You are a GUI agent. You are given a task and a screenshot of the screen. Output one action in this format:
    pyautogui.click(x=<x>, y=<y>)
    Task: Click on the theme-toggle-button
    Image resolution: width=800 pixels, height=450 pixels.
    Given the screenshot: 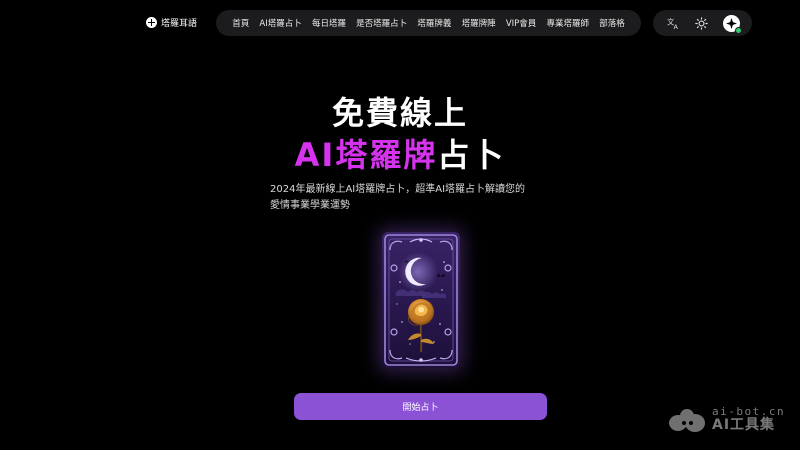 What is the action you would take?
    pyautogui.click(x=702, y=23)
    